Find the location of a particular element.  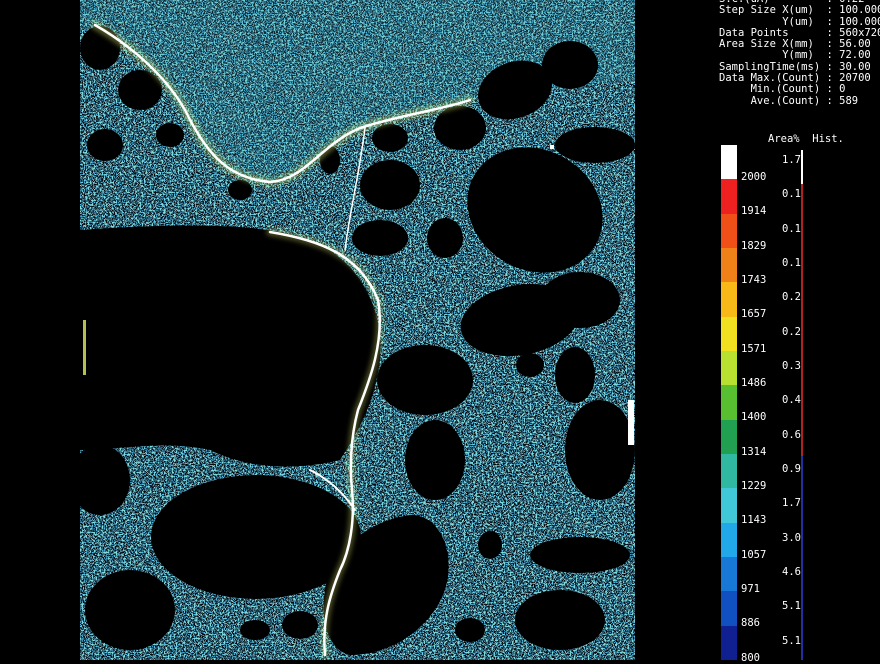

scale-header: Area% Hist. is located at coordinates (806, 139).